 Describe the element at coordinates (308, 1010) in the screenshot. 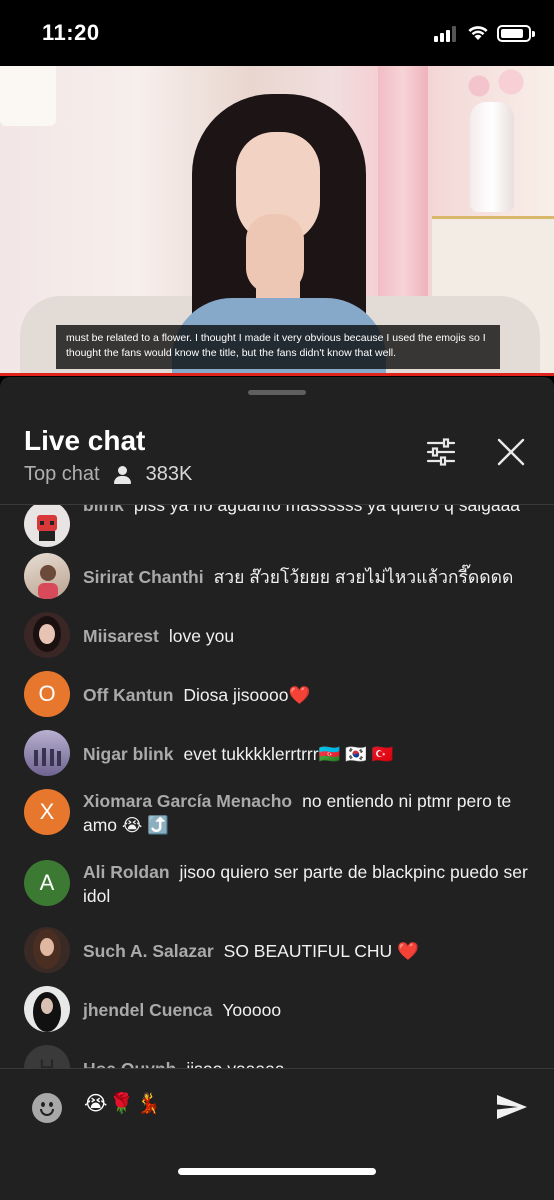

I see `message-body: jhendel Cuenca Yooooo` at that location.